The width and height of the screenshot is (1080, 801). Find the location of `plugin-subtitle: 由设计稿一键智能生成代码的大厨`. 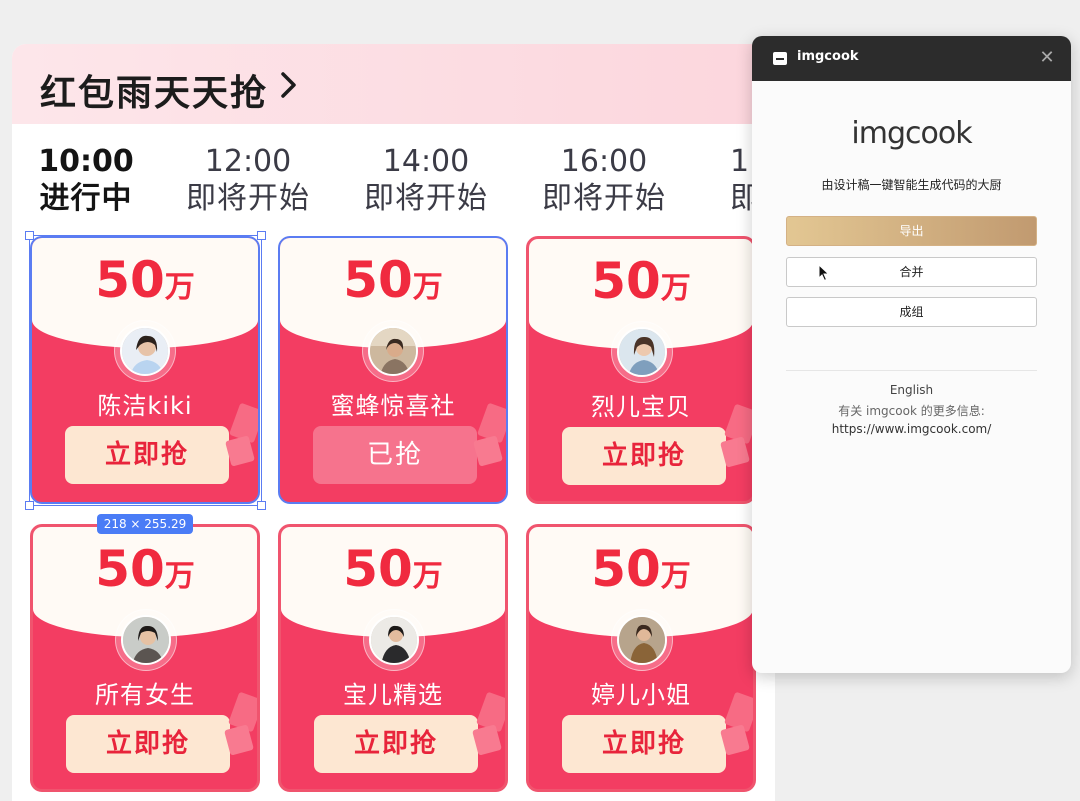

plugin-subtitle: 由设计稿一键智能生成代码的大厨 is located at coordinates (911, 185).